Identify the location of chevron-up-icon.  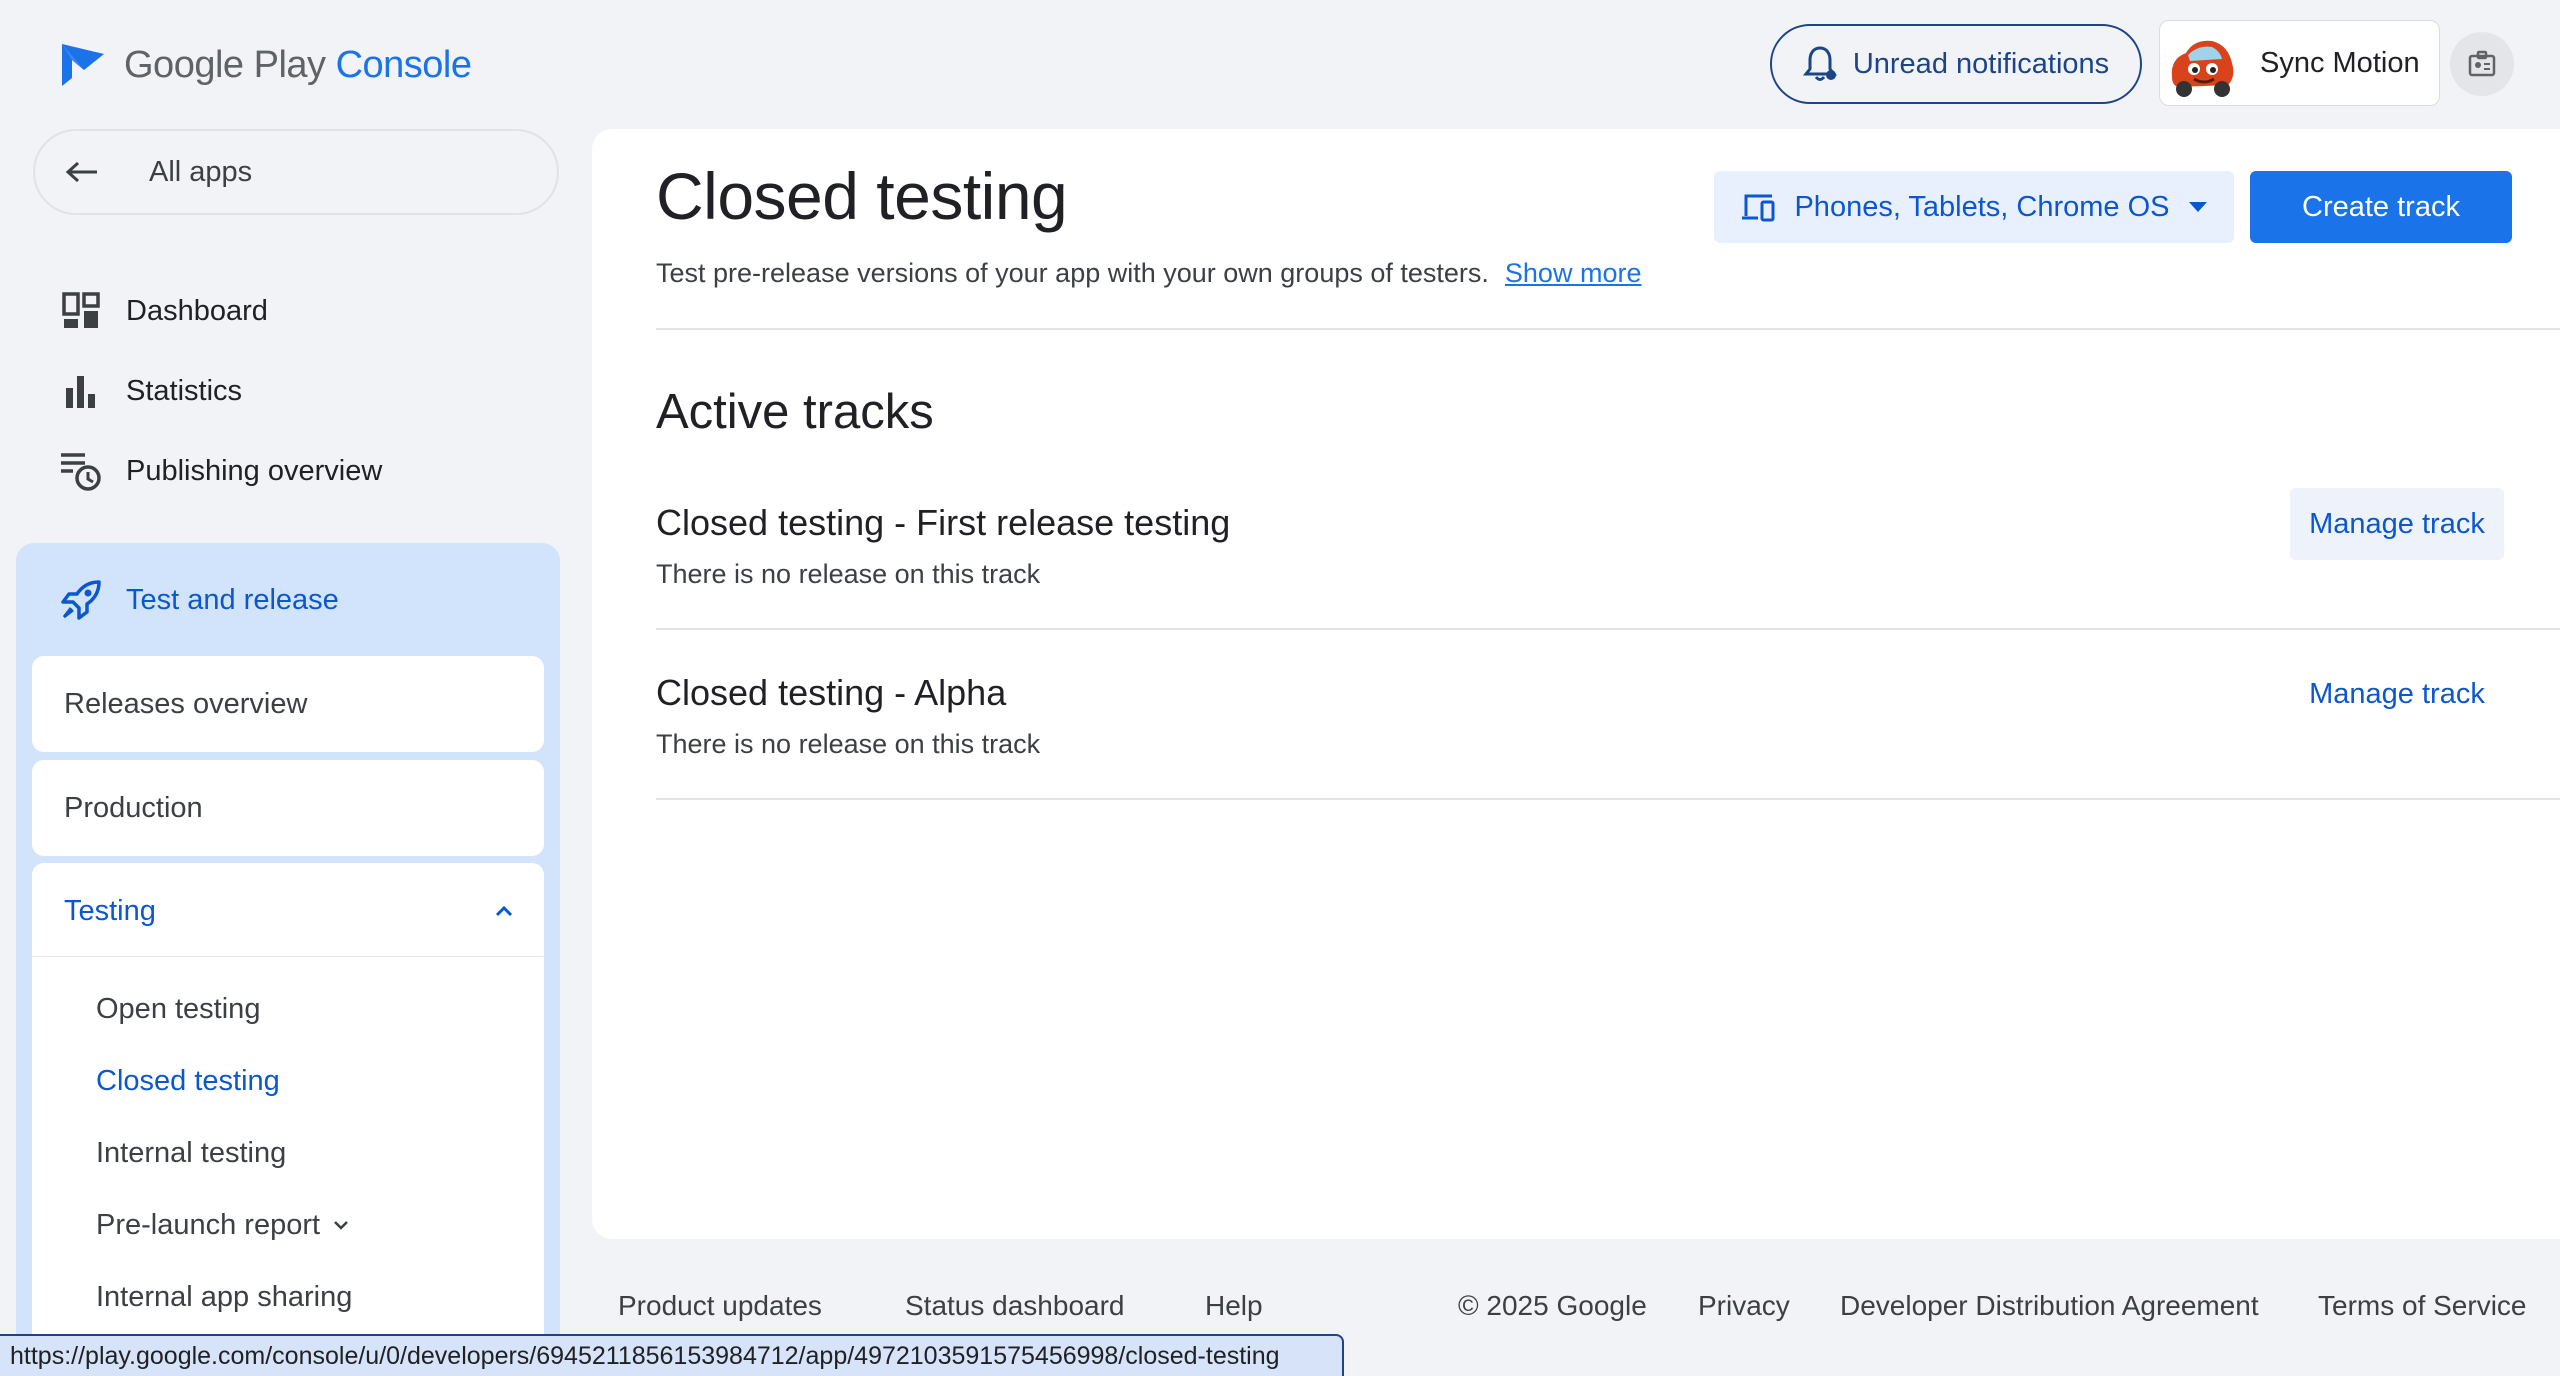
(504, 911).